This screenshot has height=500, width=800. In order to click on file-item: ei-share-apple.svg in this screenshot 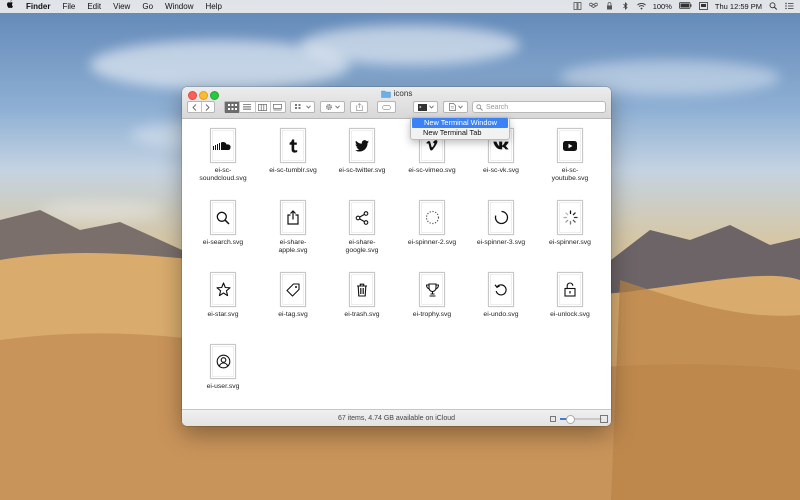, I will do `click(293, 228)`.